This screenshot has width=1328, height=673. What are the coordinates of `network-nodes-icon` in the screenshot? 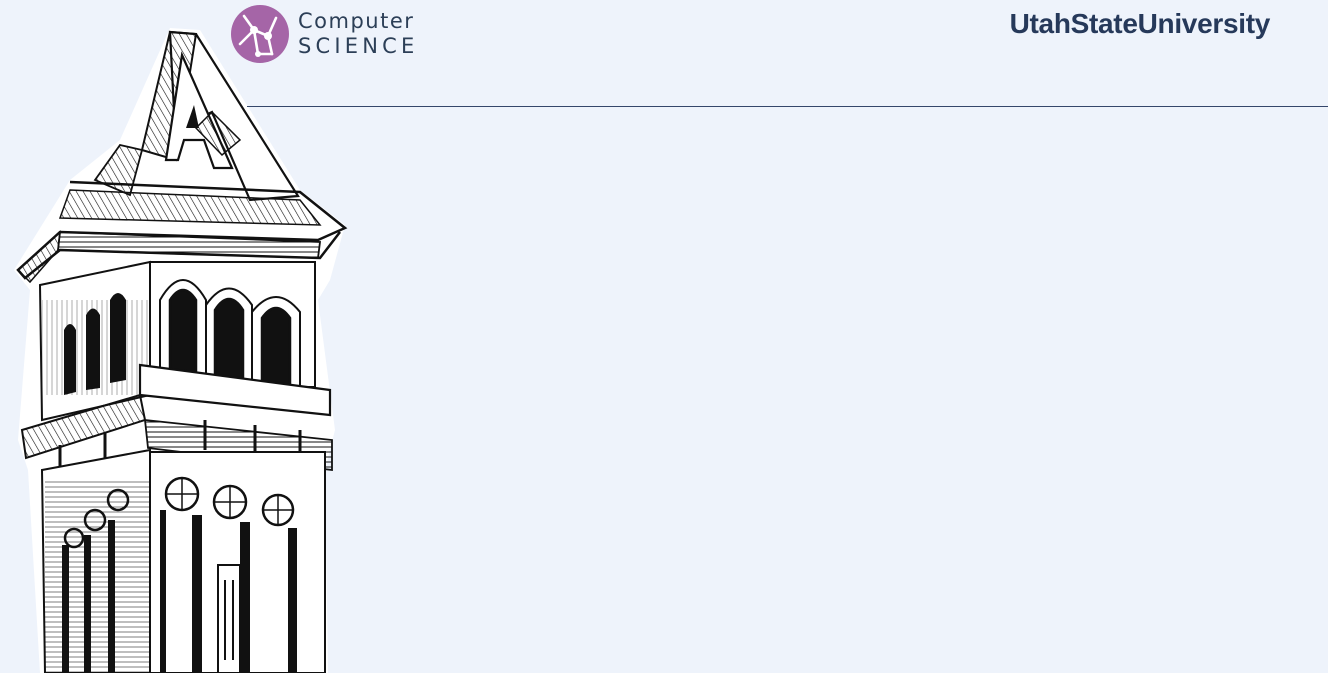 It's located at (260, 34).